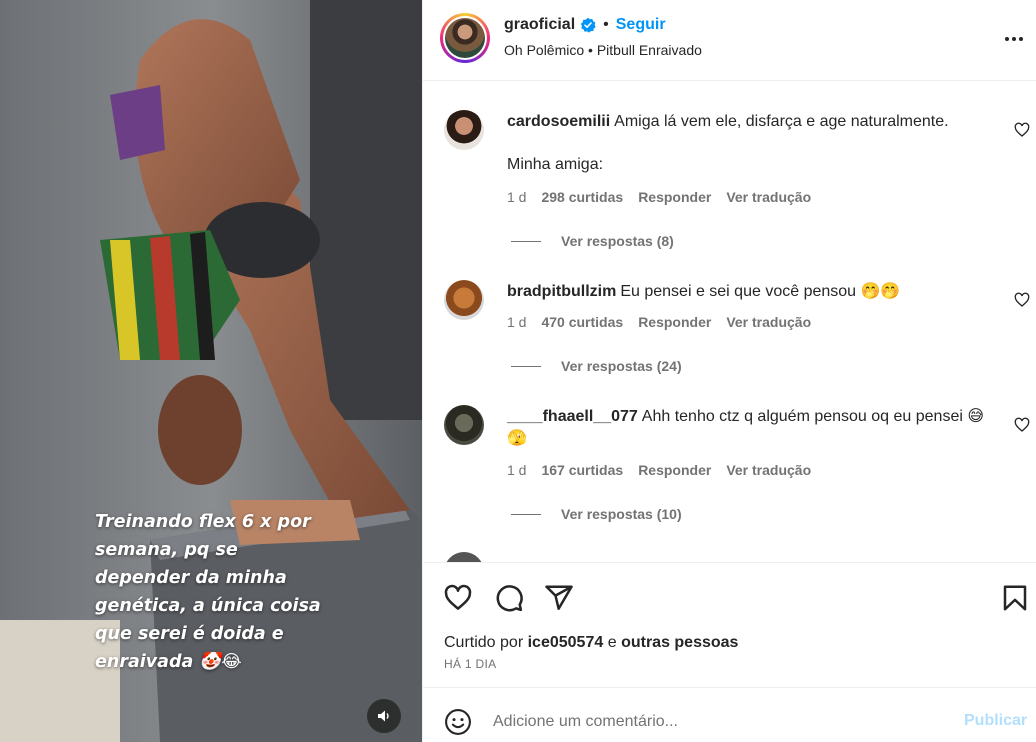  I want to click on share-icon, so click(559, 598).